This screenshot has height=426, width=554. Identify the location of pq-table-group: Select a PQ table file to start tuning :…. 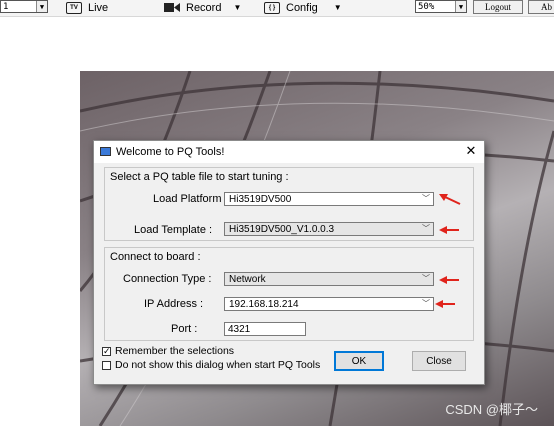
(289, 204).